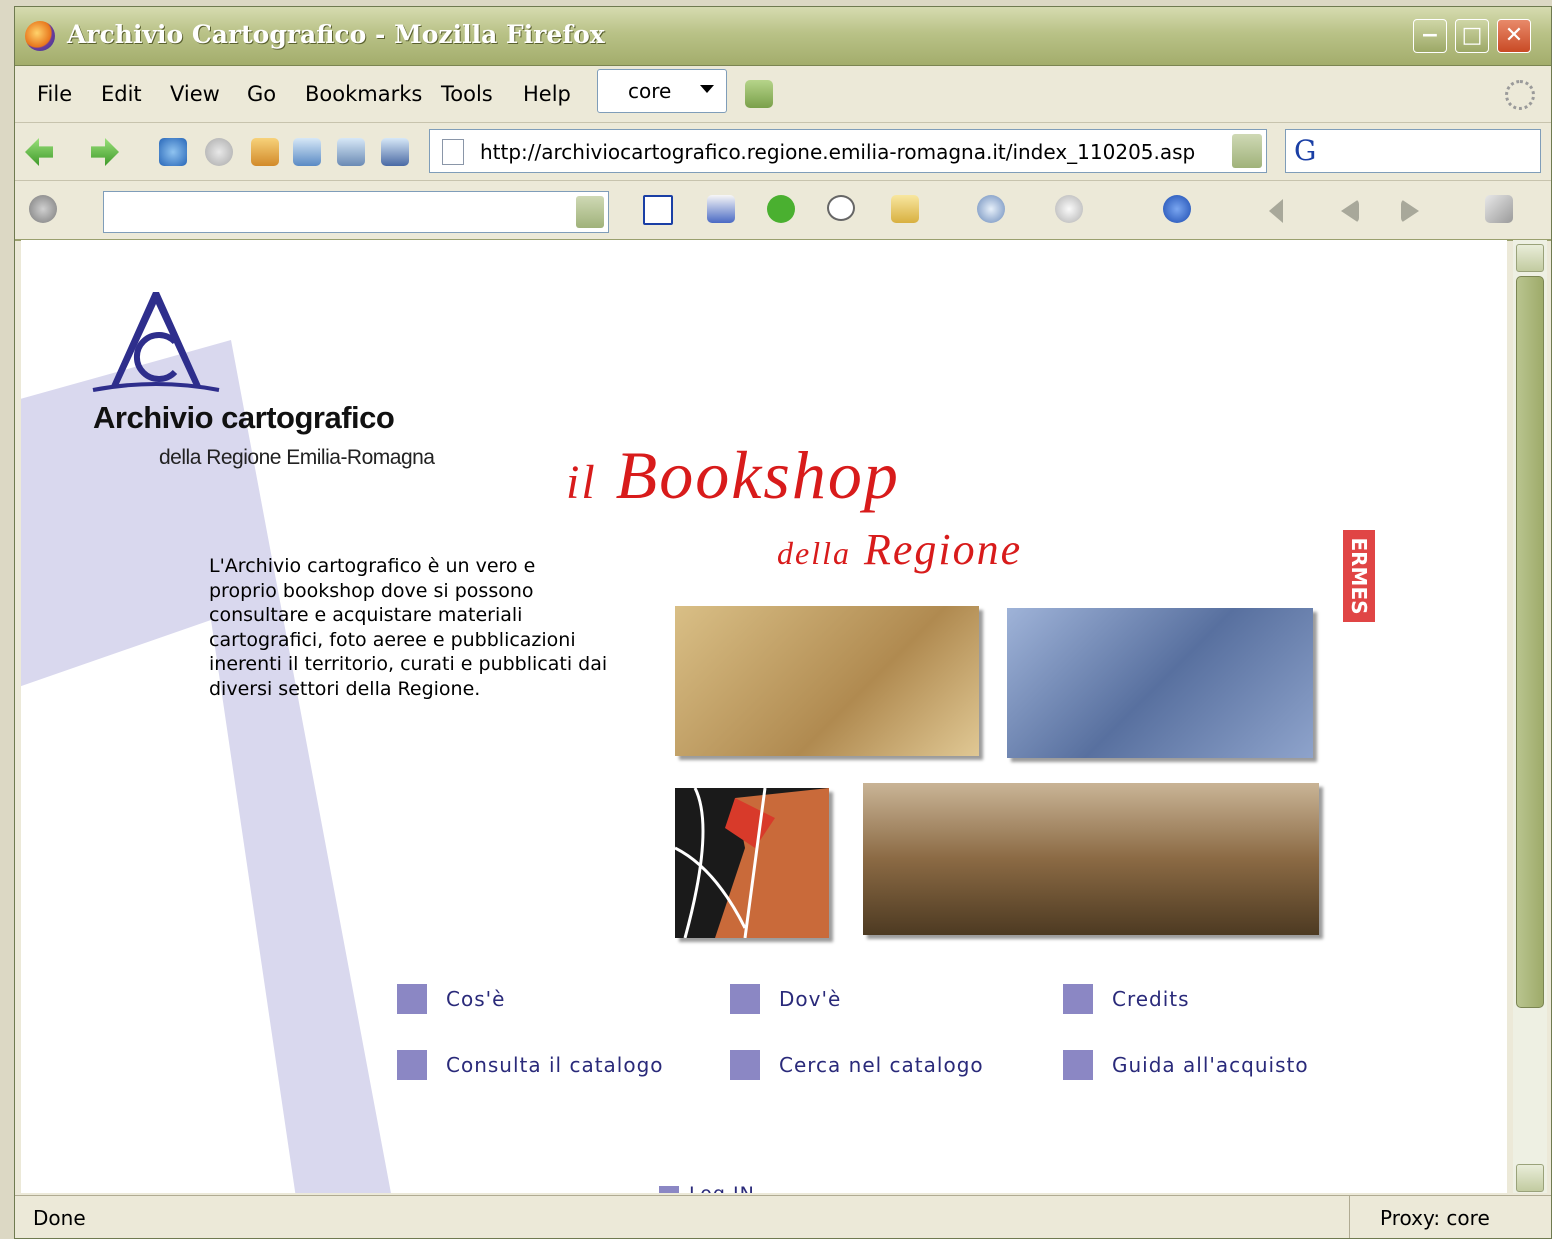 This screenshot has width=1552, height=1239. I want to click on status-bar: Done Proxy: core, so click(783, 1216).